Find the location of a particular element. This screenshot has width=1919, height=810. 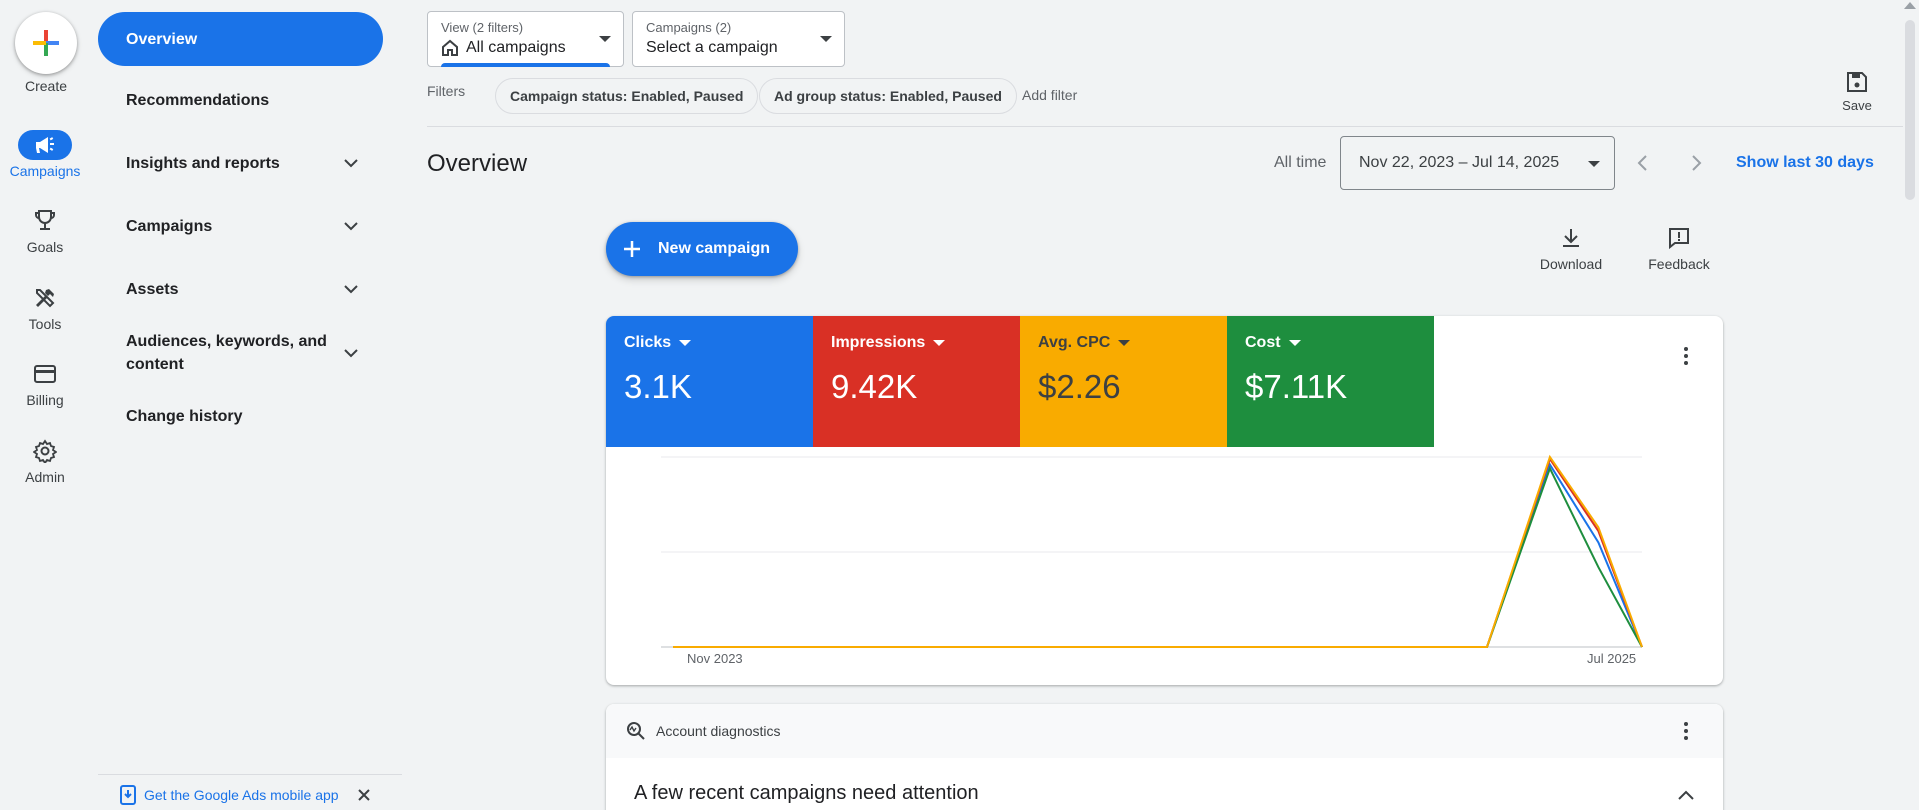

nav-item-assets: Assets is located at coordinates (240, 289).